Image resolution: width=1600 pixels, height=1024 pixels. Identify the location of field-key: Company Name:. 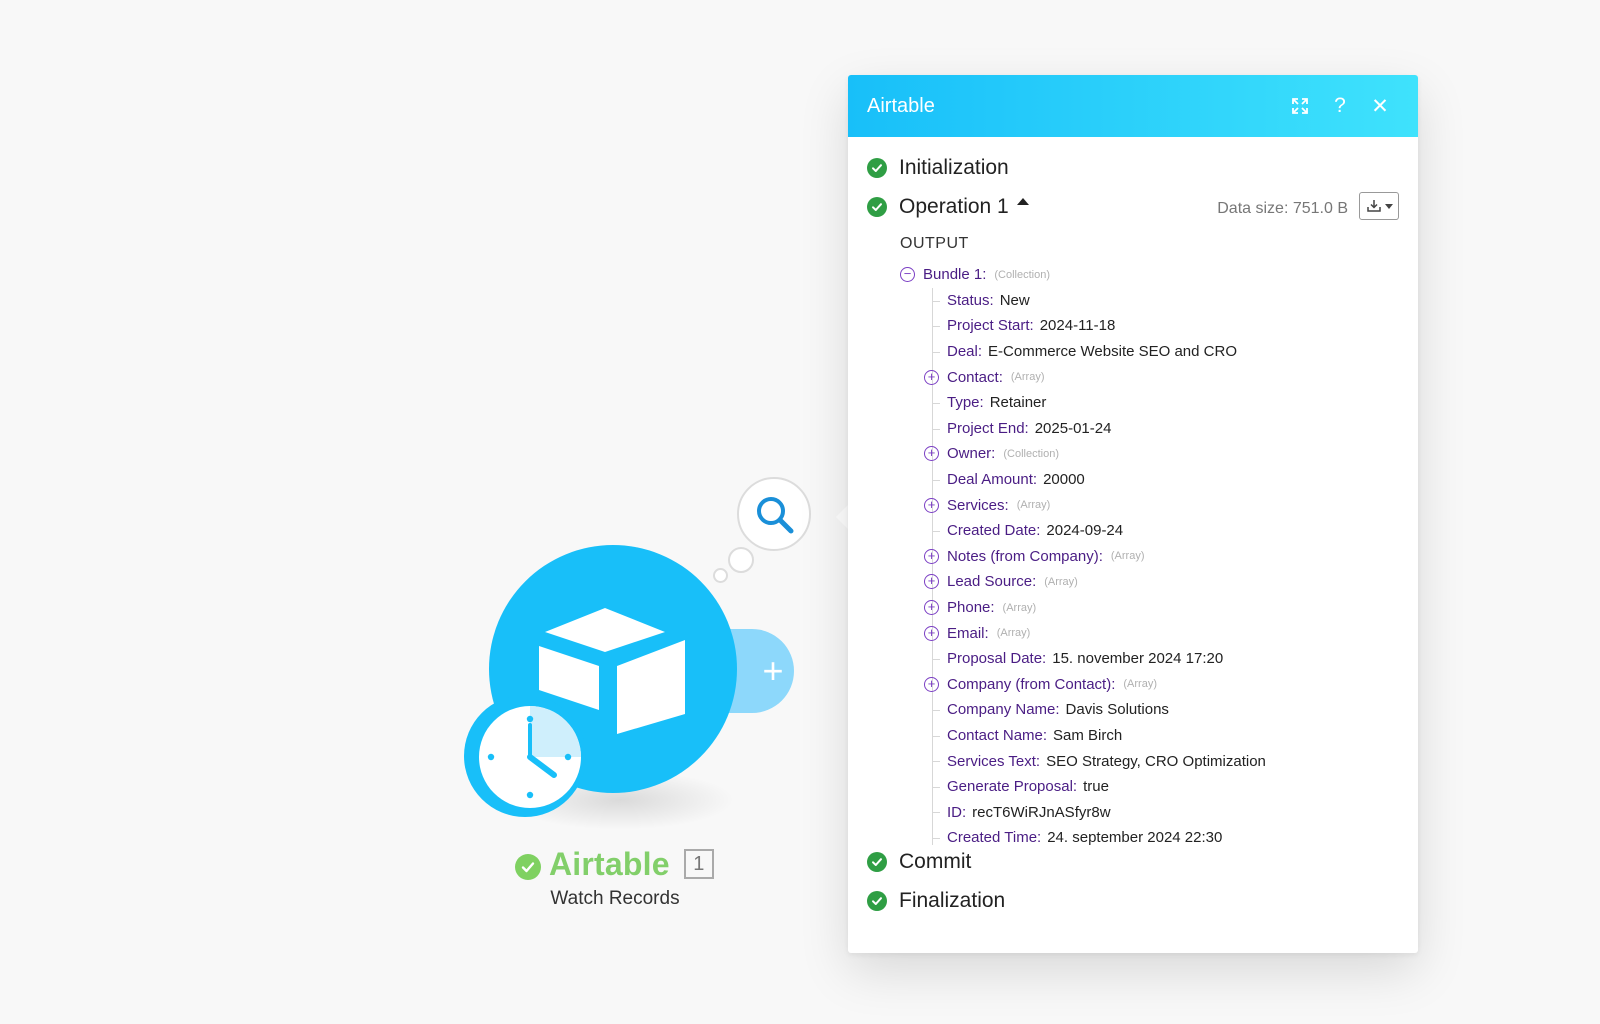
(1003, 710).